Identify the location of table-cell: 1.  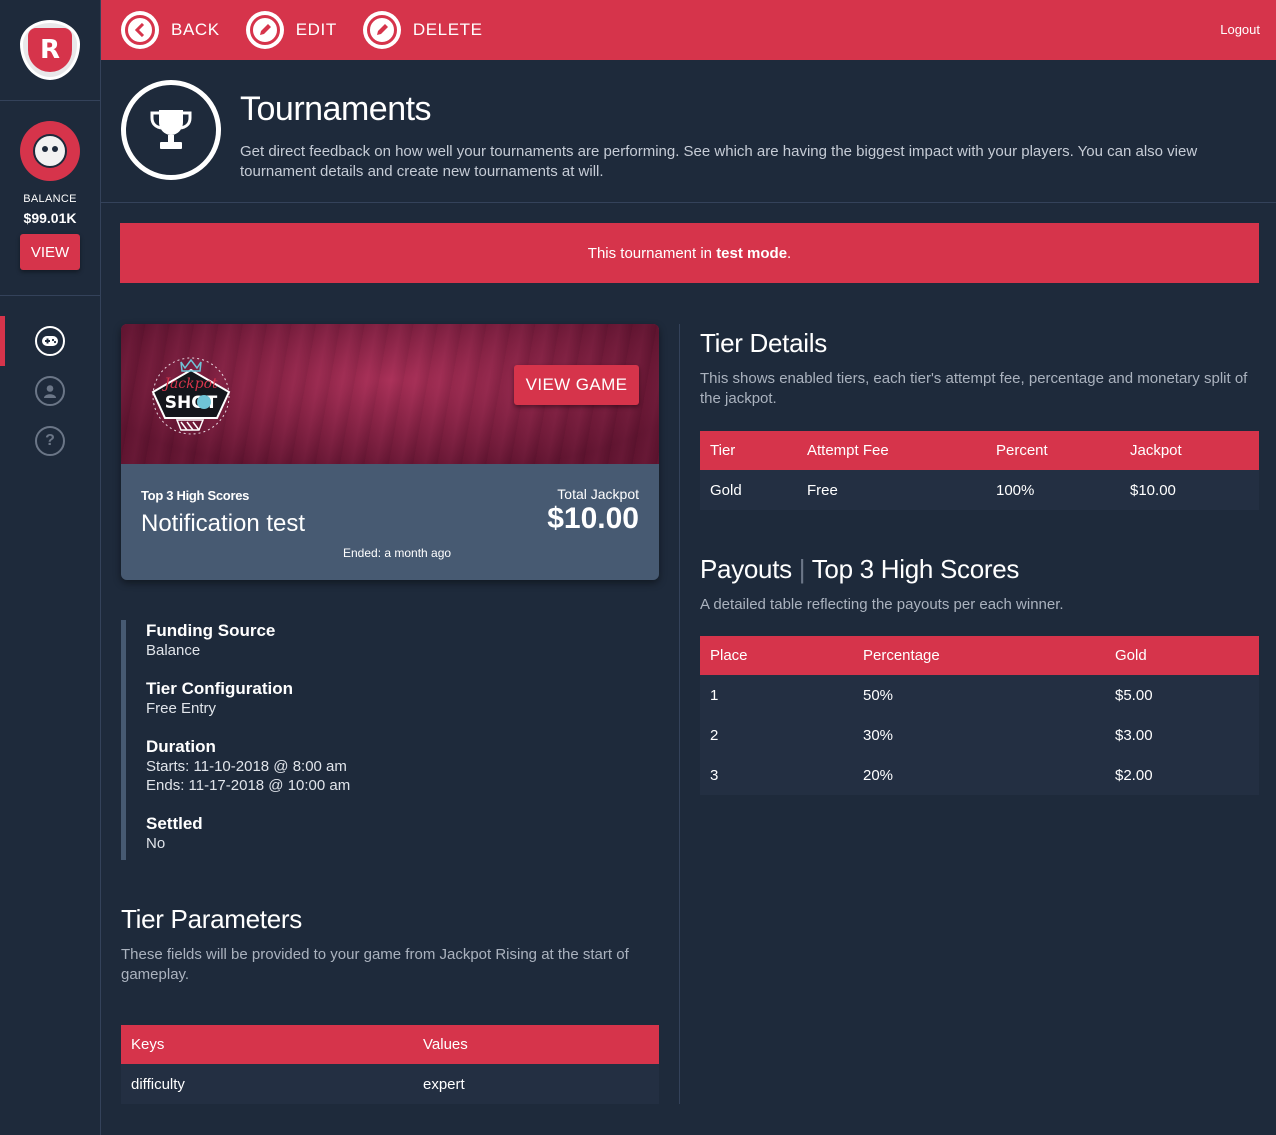
(776, 695).